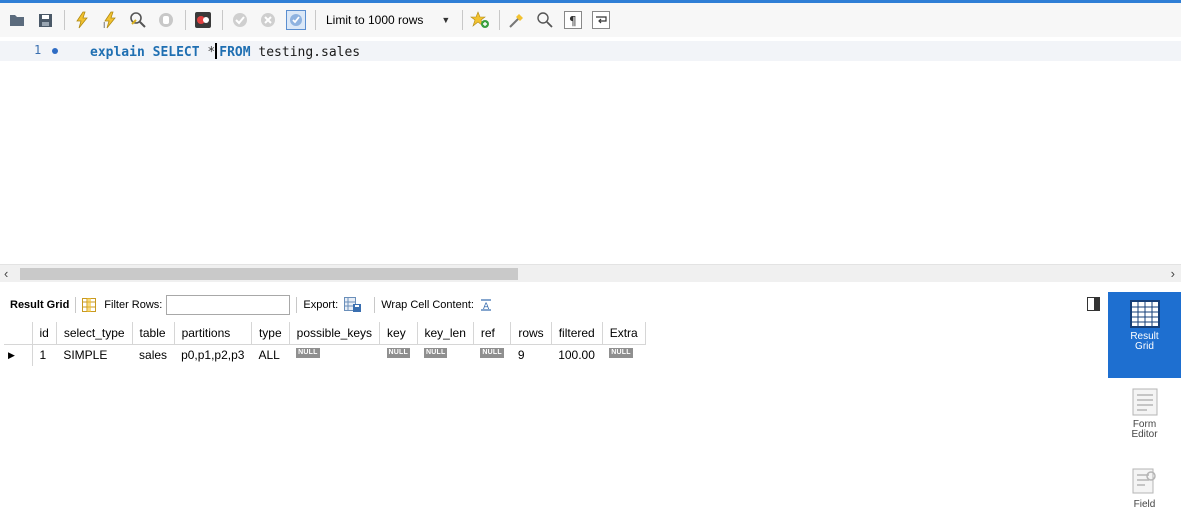 Image resolution: width=1181 pixels, height=526 pixels. Describe the element at coordinates (153, 355) in the screenshot. I see `cell-table: sales` at that location.